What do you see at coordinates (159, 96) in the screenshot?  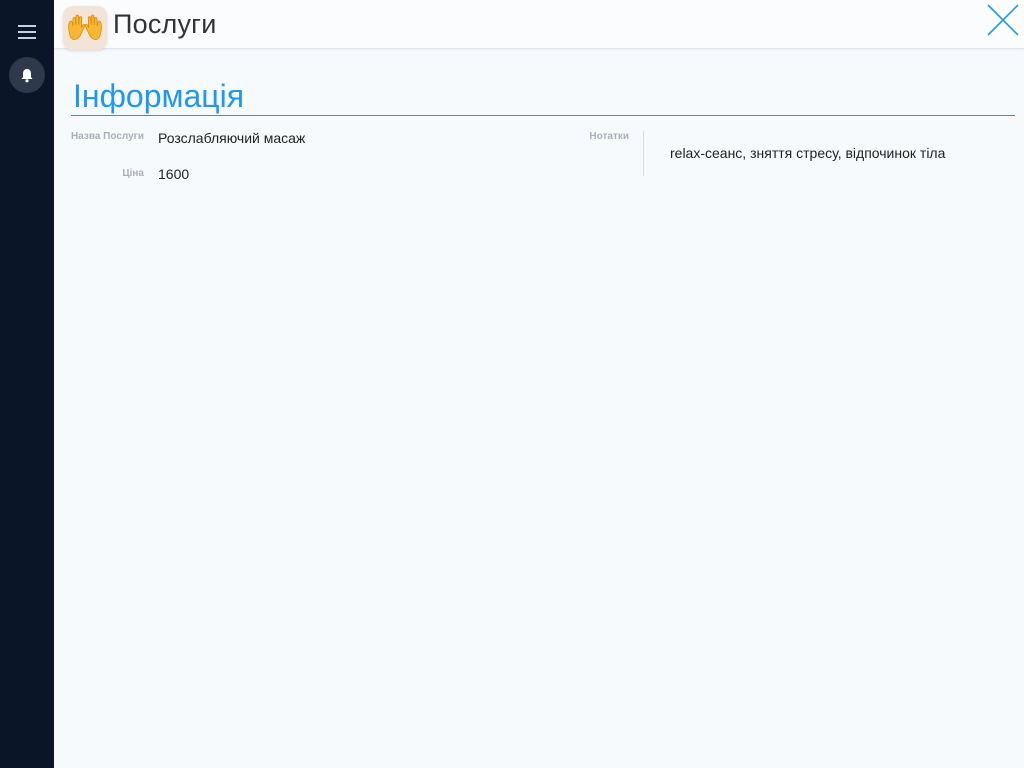 I see `section-title: Інформація` at bounding box center [159, 96].